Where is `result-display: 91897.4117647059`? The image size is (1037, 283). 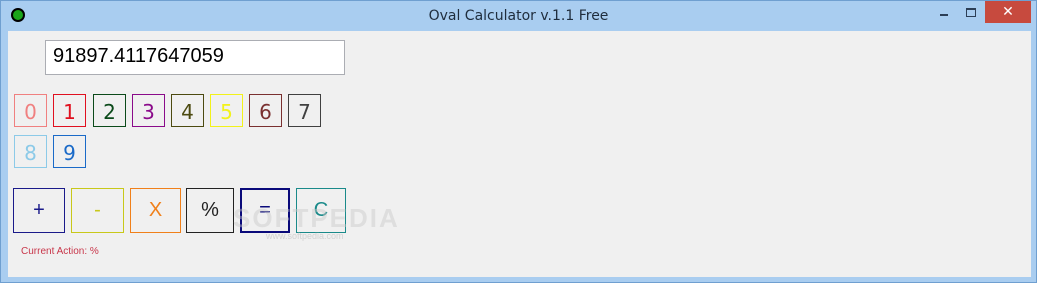 result-display: 91897.4117647059 is located at coordinates (195, 57).